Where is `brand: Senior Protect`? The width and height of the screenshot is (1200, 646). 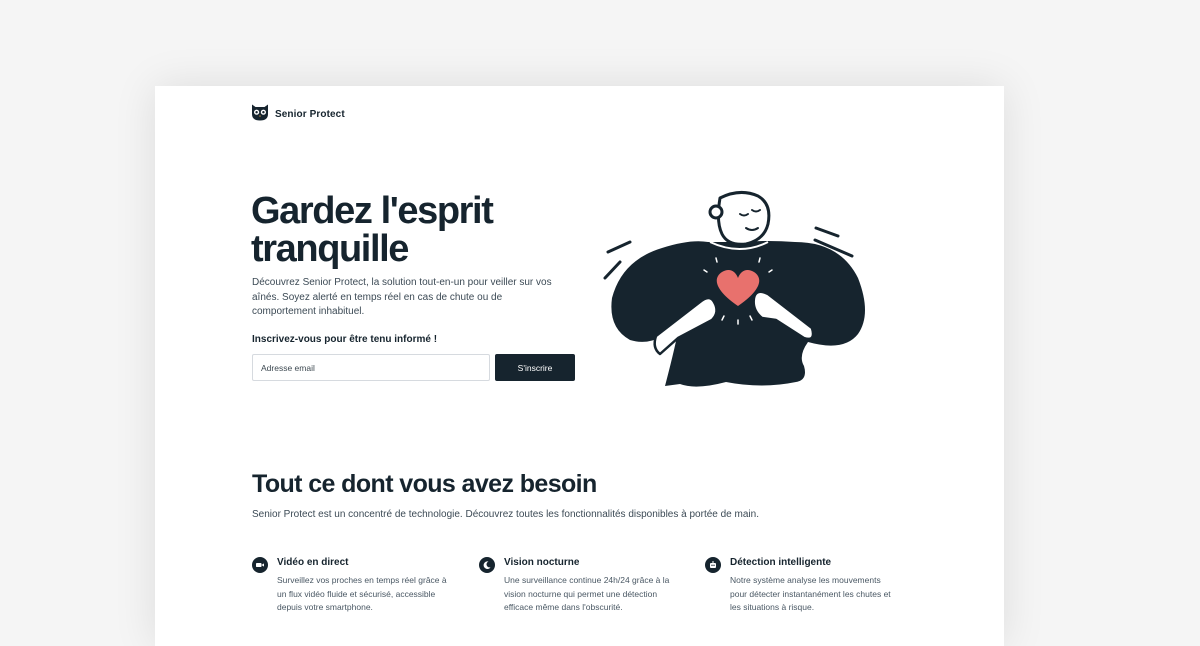
brand: Senior Protect is located at coordinates (298, 114).